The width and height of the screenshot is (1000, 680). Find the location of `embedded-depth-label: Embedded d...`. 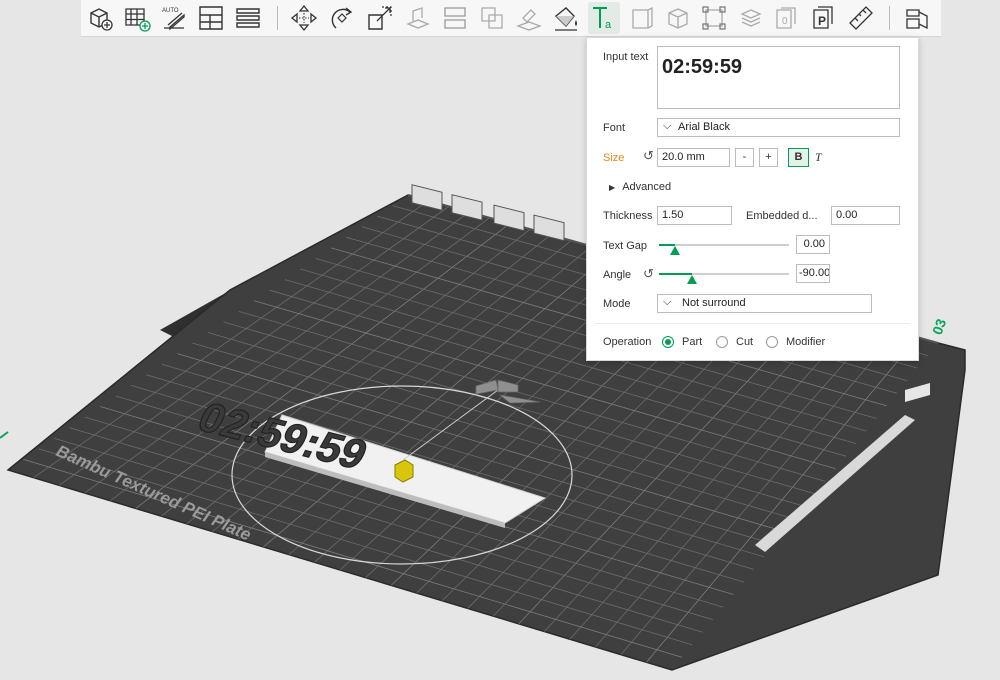

embedded-depth-label: Embedded d... is located at coordinates (782, 216).